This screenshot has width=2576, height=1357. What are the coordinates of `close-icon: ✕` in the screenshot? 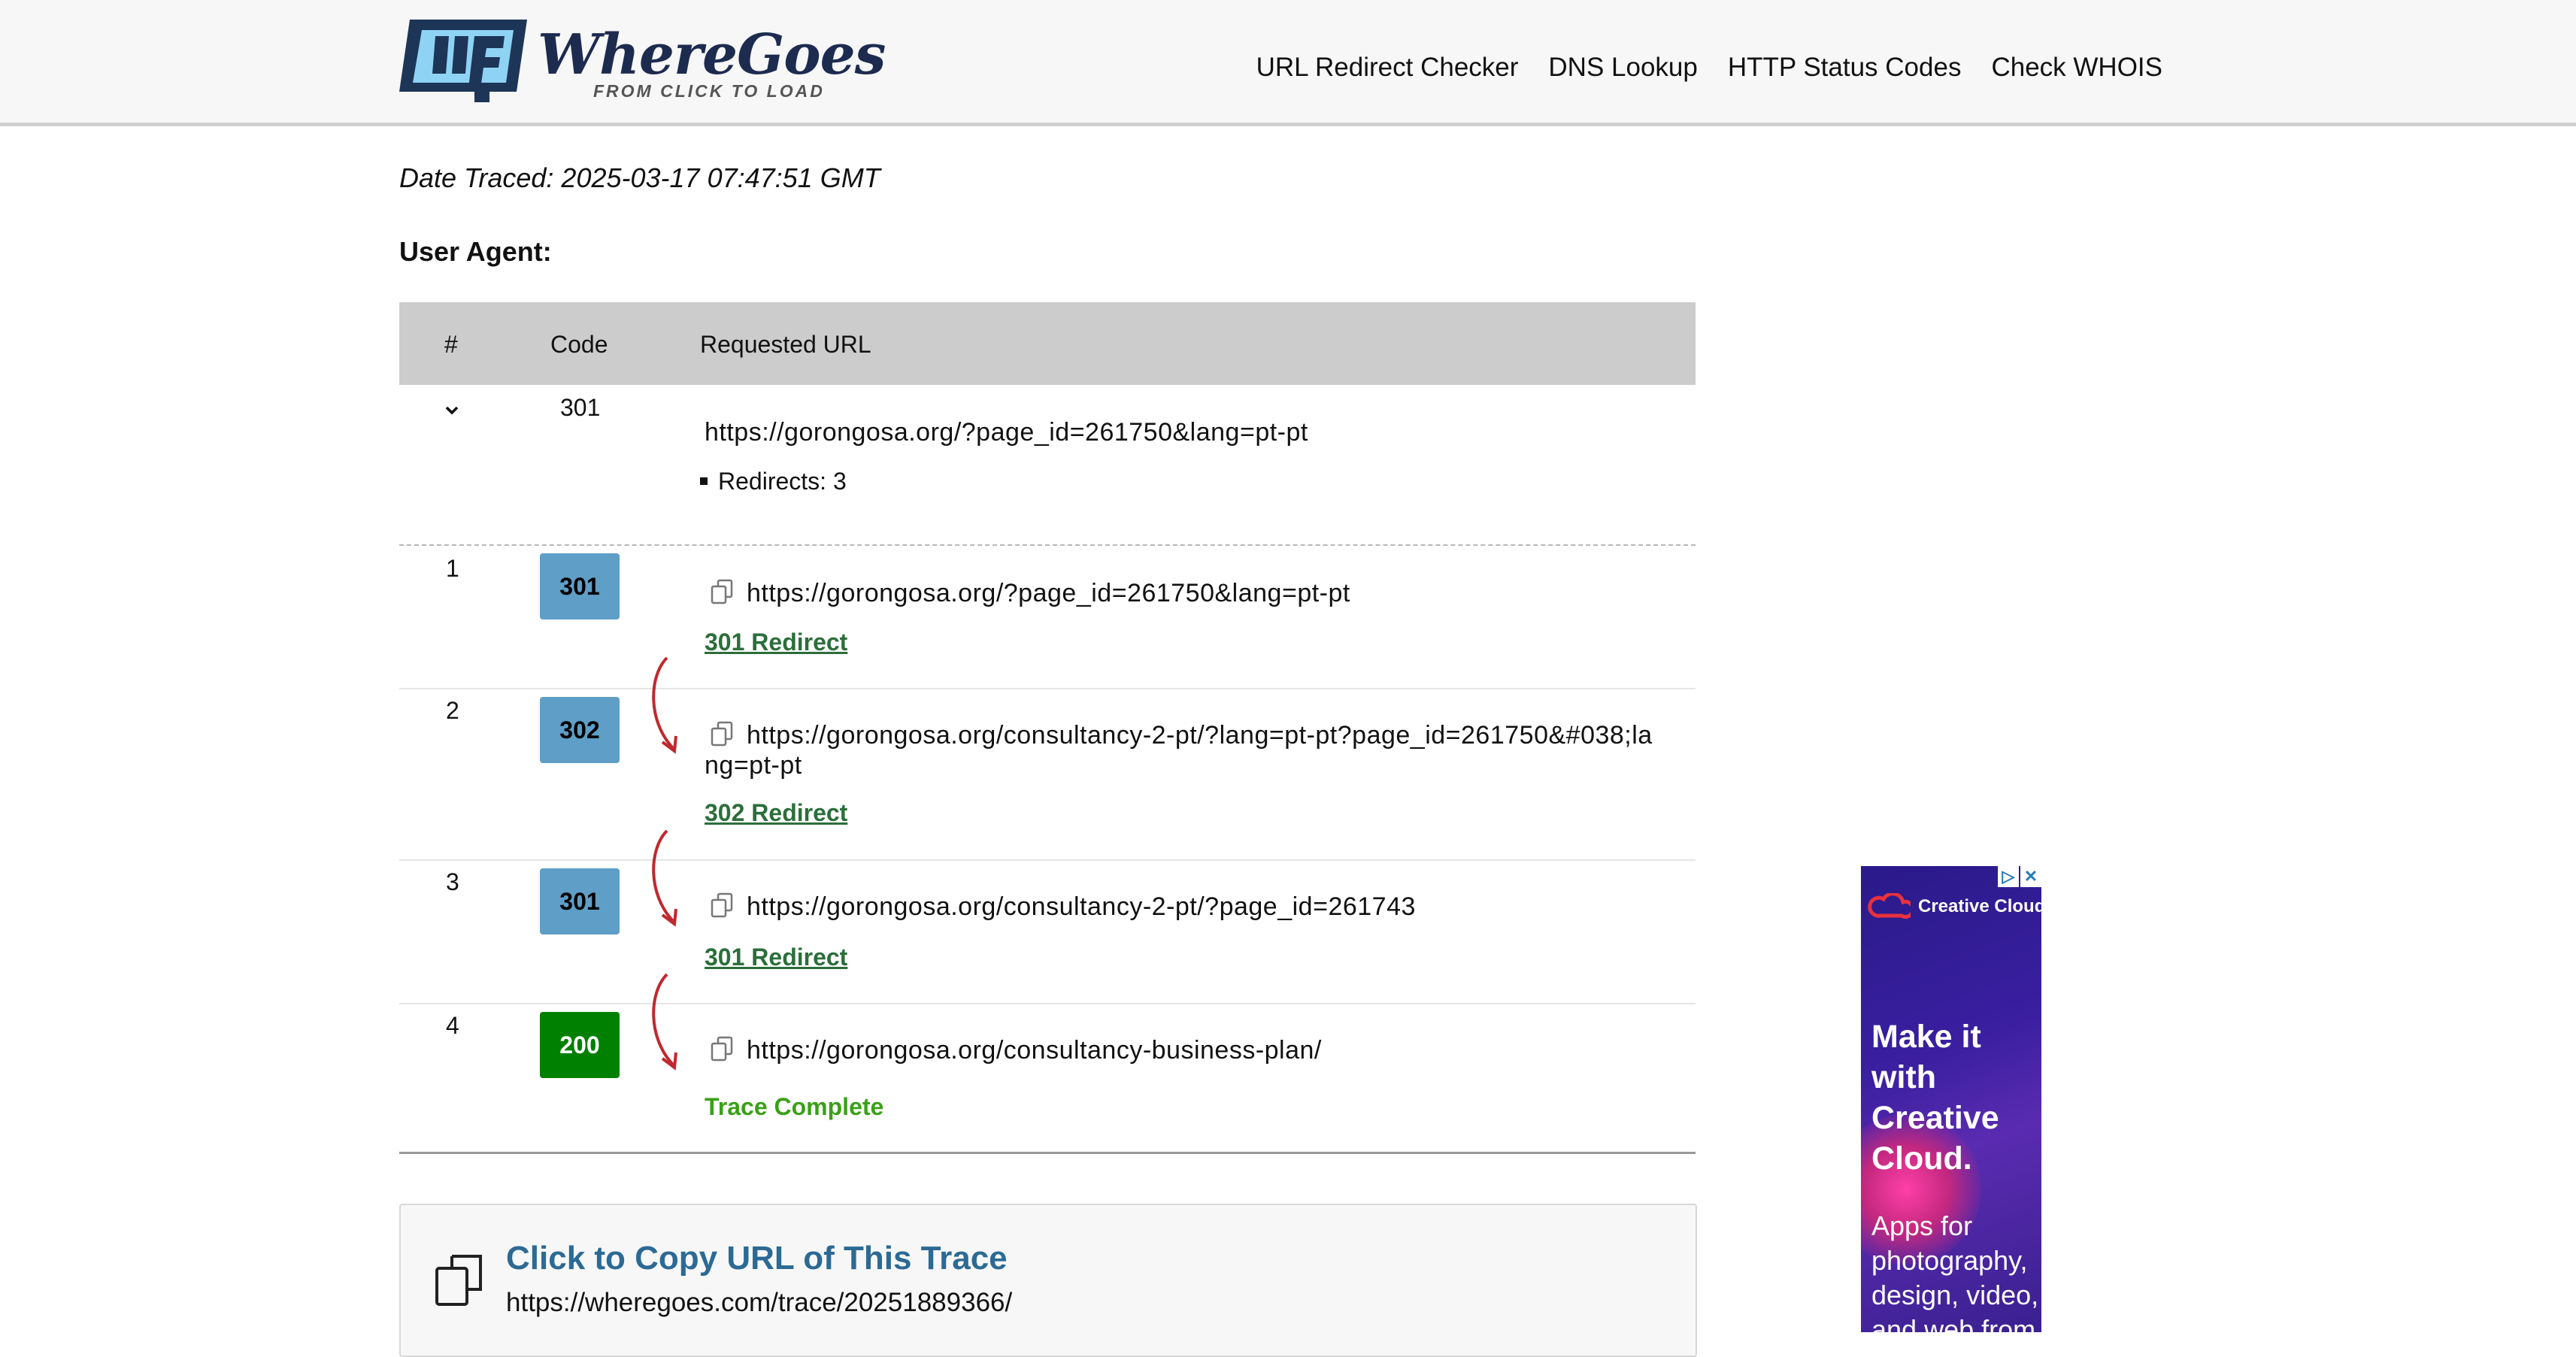 It's located at (2030, 876).